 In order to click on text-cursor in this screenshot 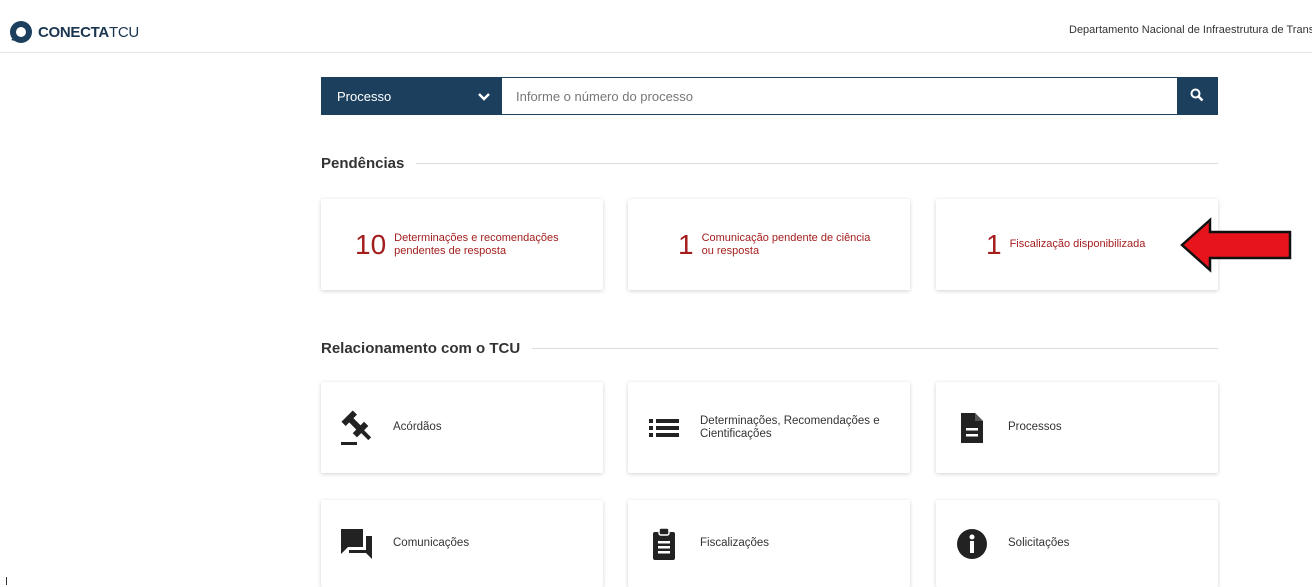, I will do `click(6, 581)`.